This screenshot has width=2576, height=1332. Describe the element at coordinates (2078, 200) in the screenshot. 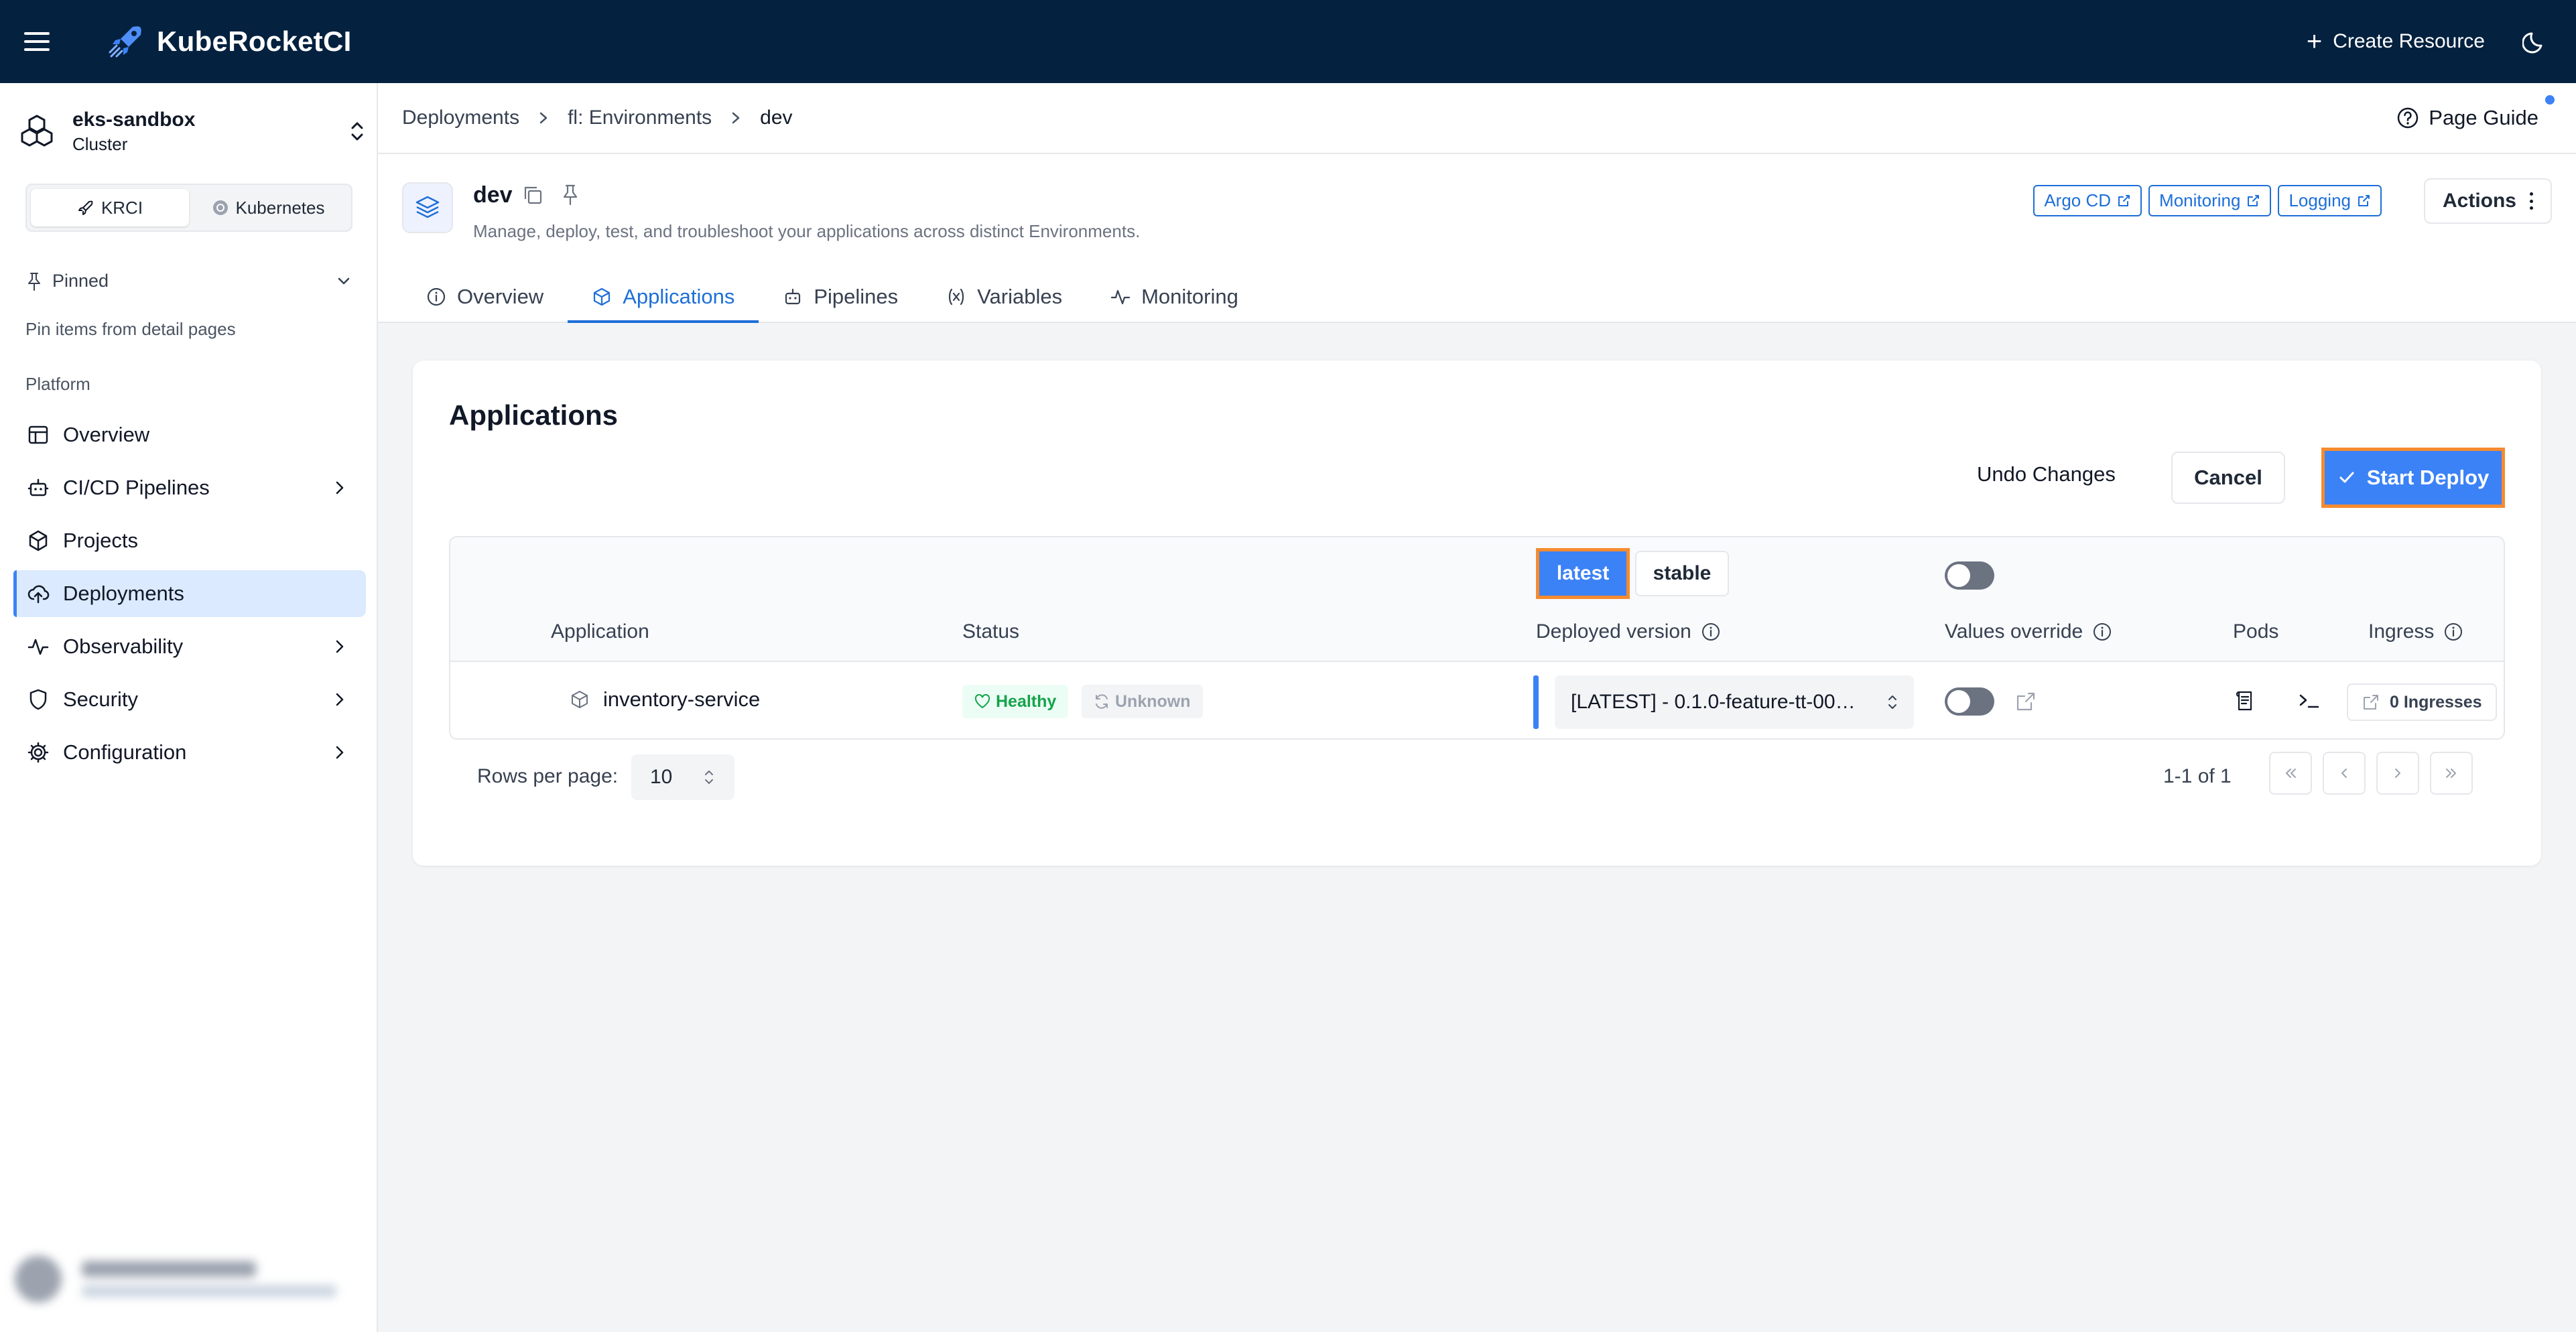

I see `argocd-link-label: Argo CD` at that location.